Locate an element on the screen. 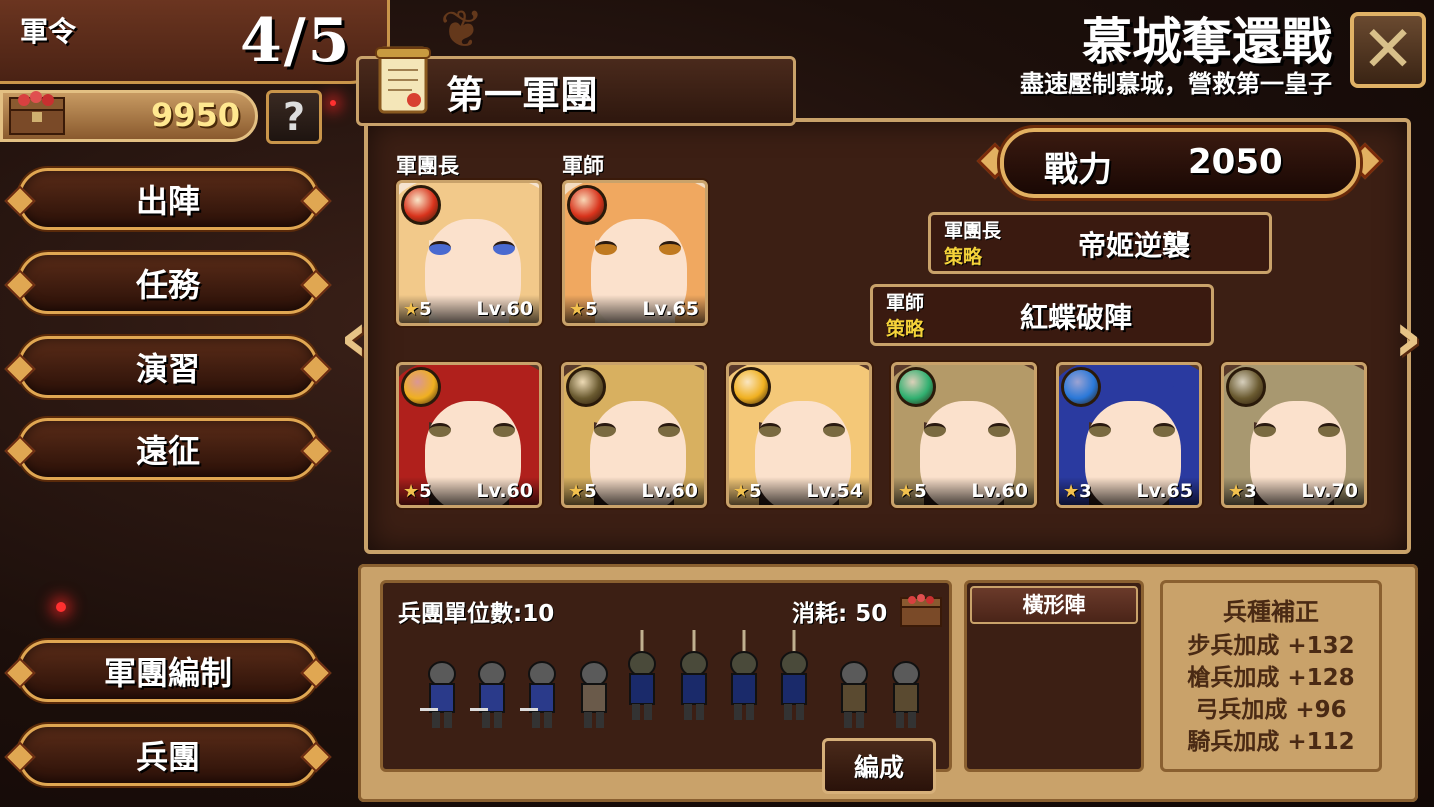  strategist-portrait: ★5 Lv.65 is located at coordinates (635, 253).